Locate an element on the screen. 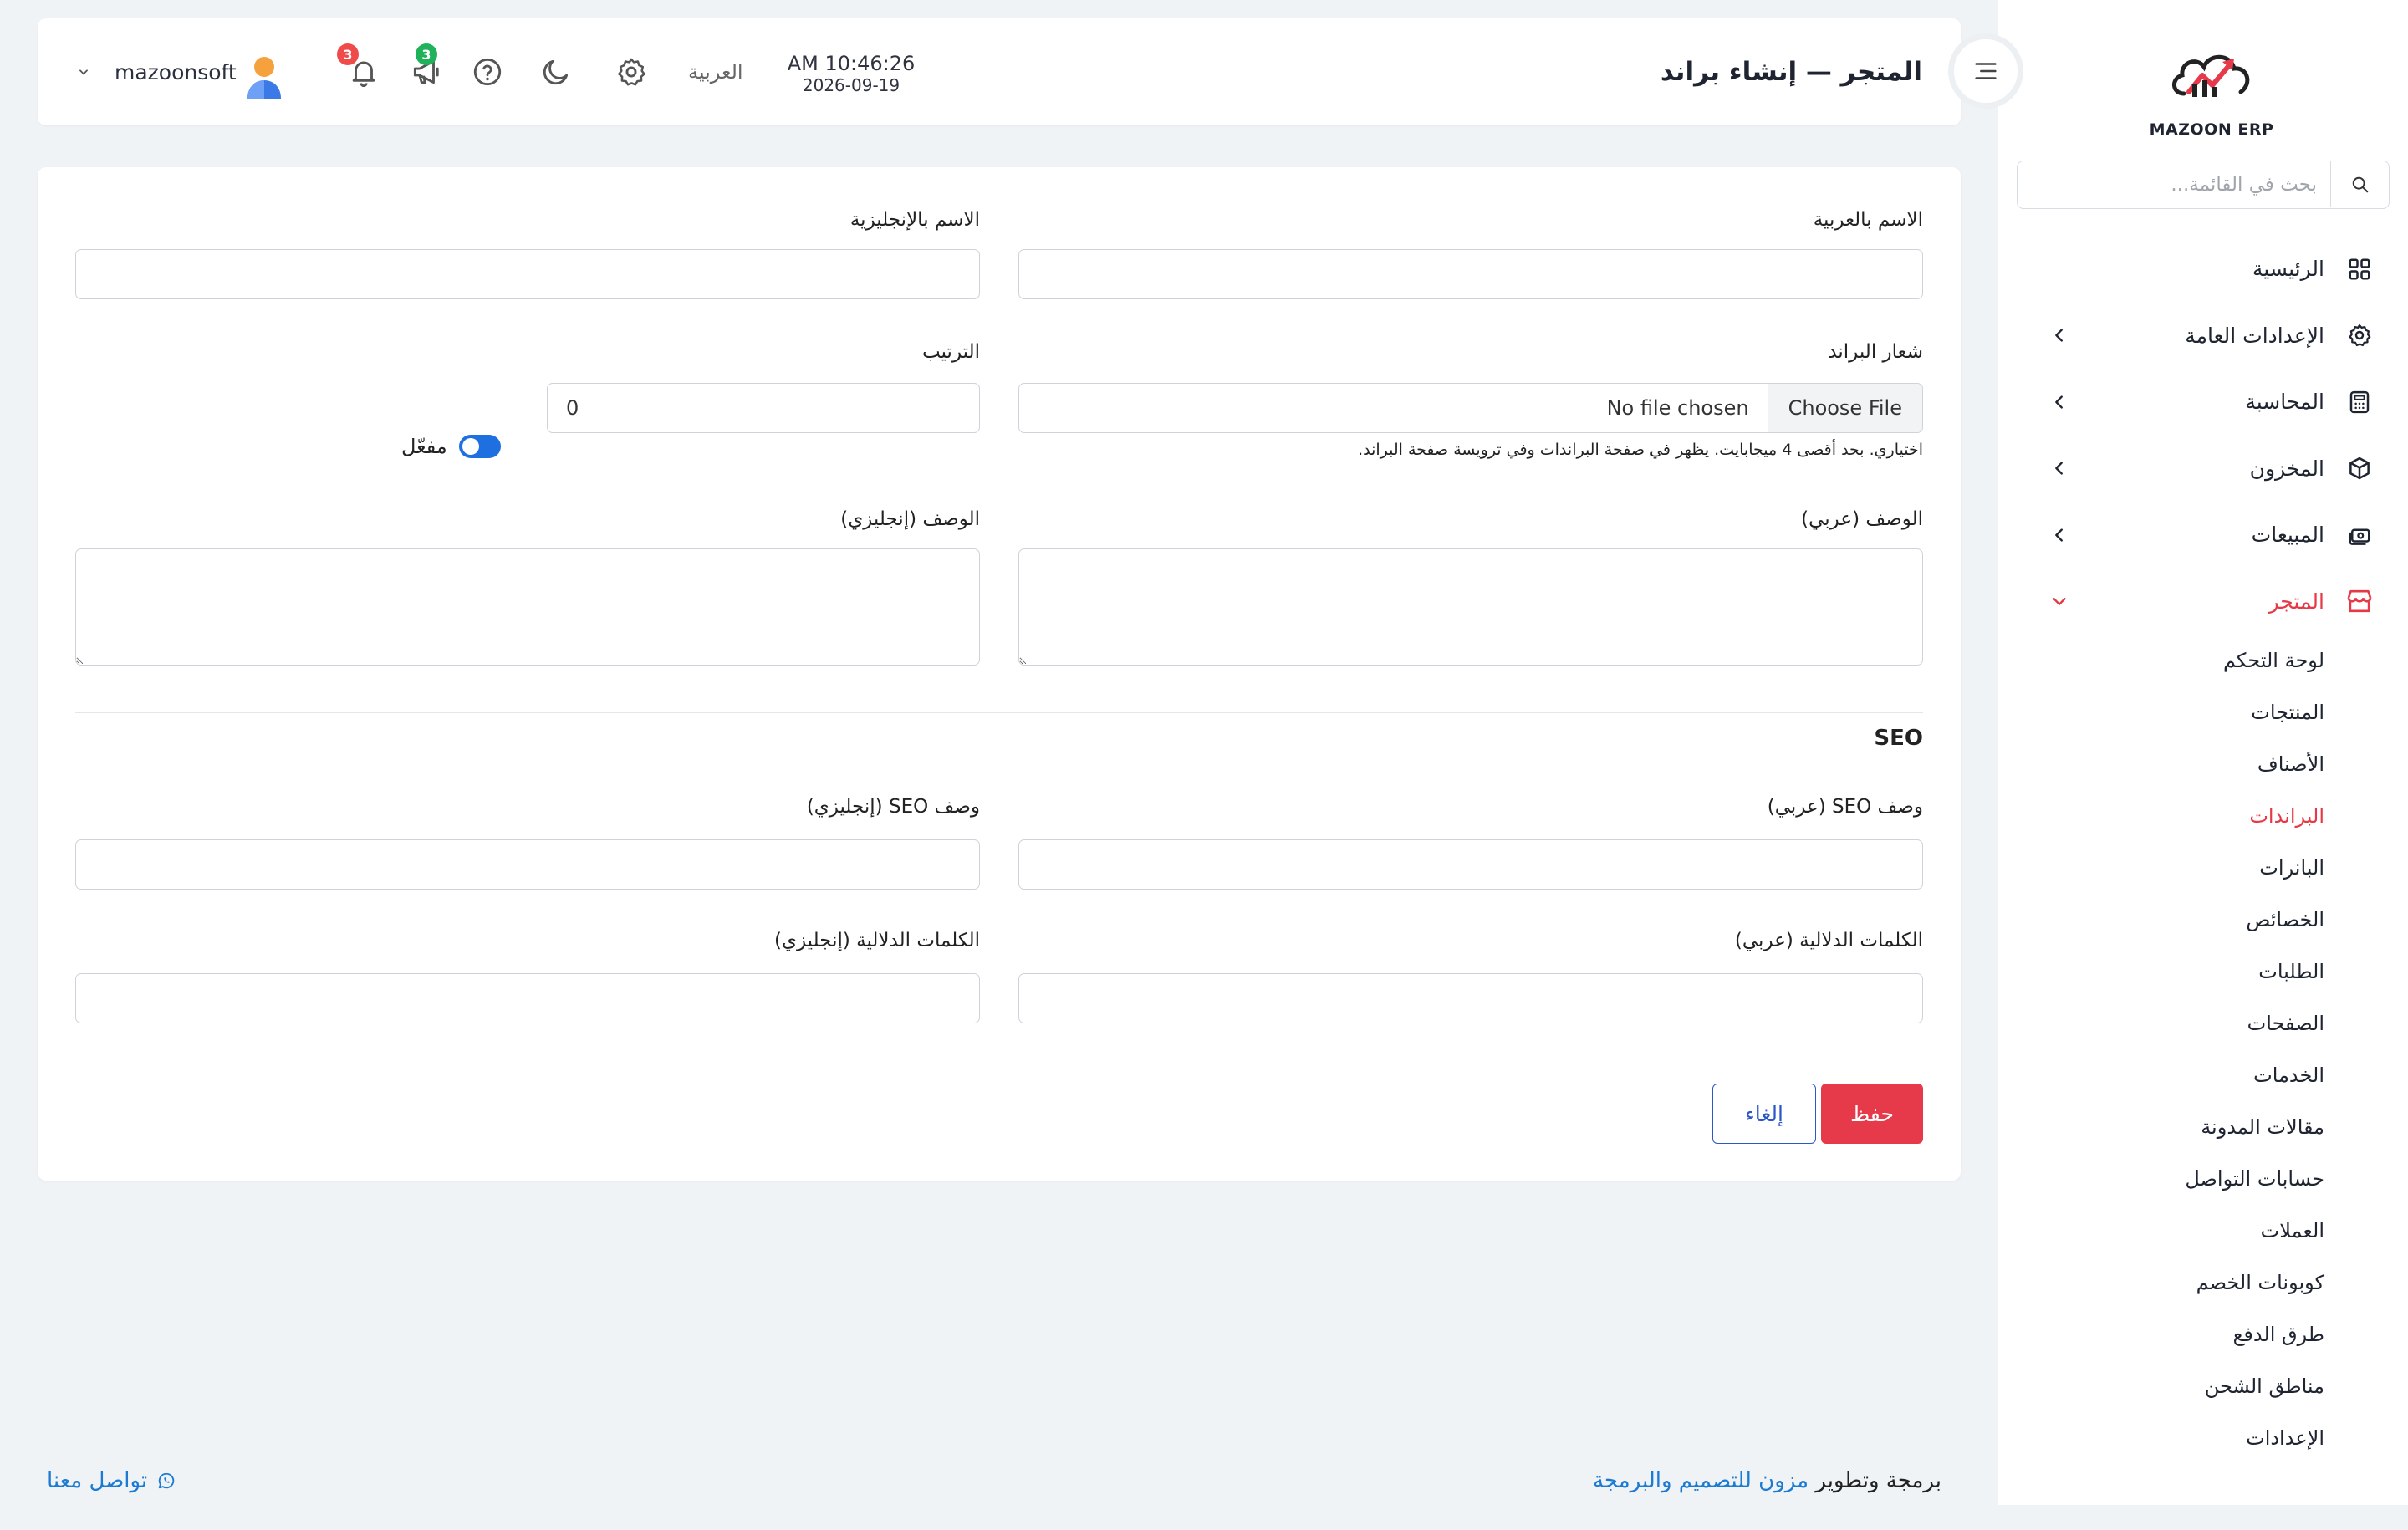 This screenshot has width=2408, height=1530. sidebar-subitem-pages: الصفحات is located at coordinates (2203, 1023).